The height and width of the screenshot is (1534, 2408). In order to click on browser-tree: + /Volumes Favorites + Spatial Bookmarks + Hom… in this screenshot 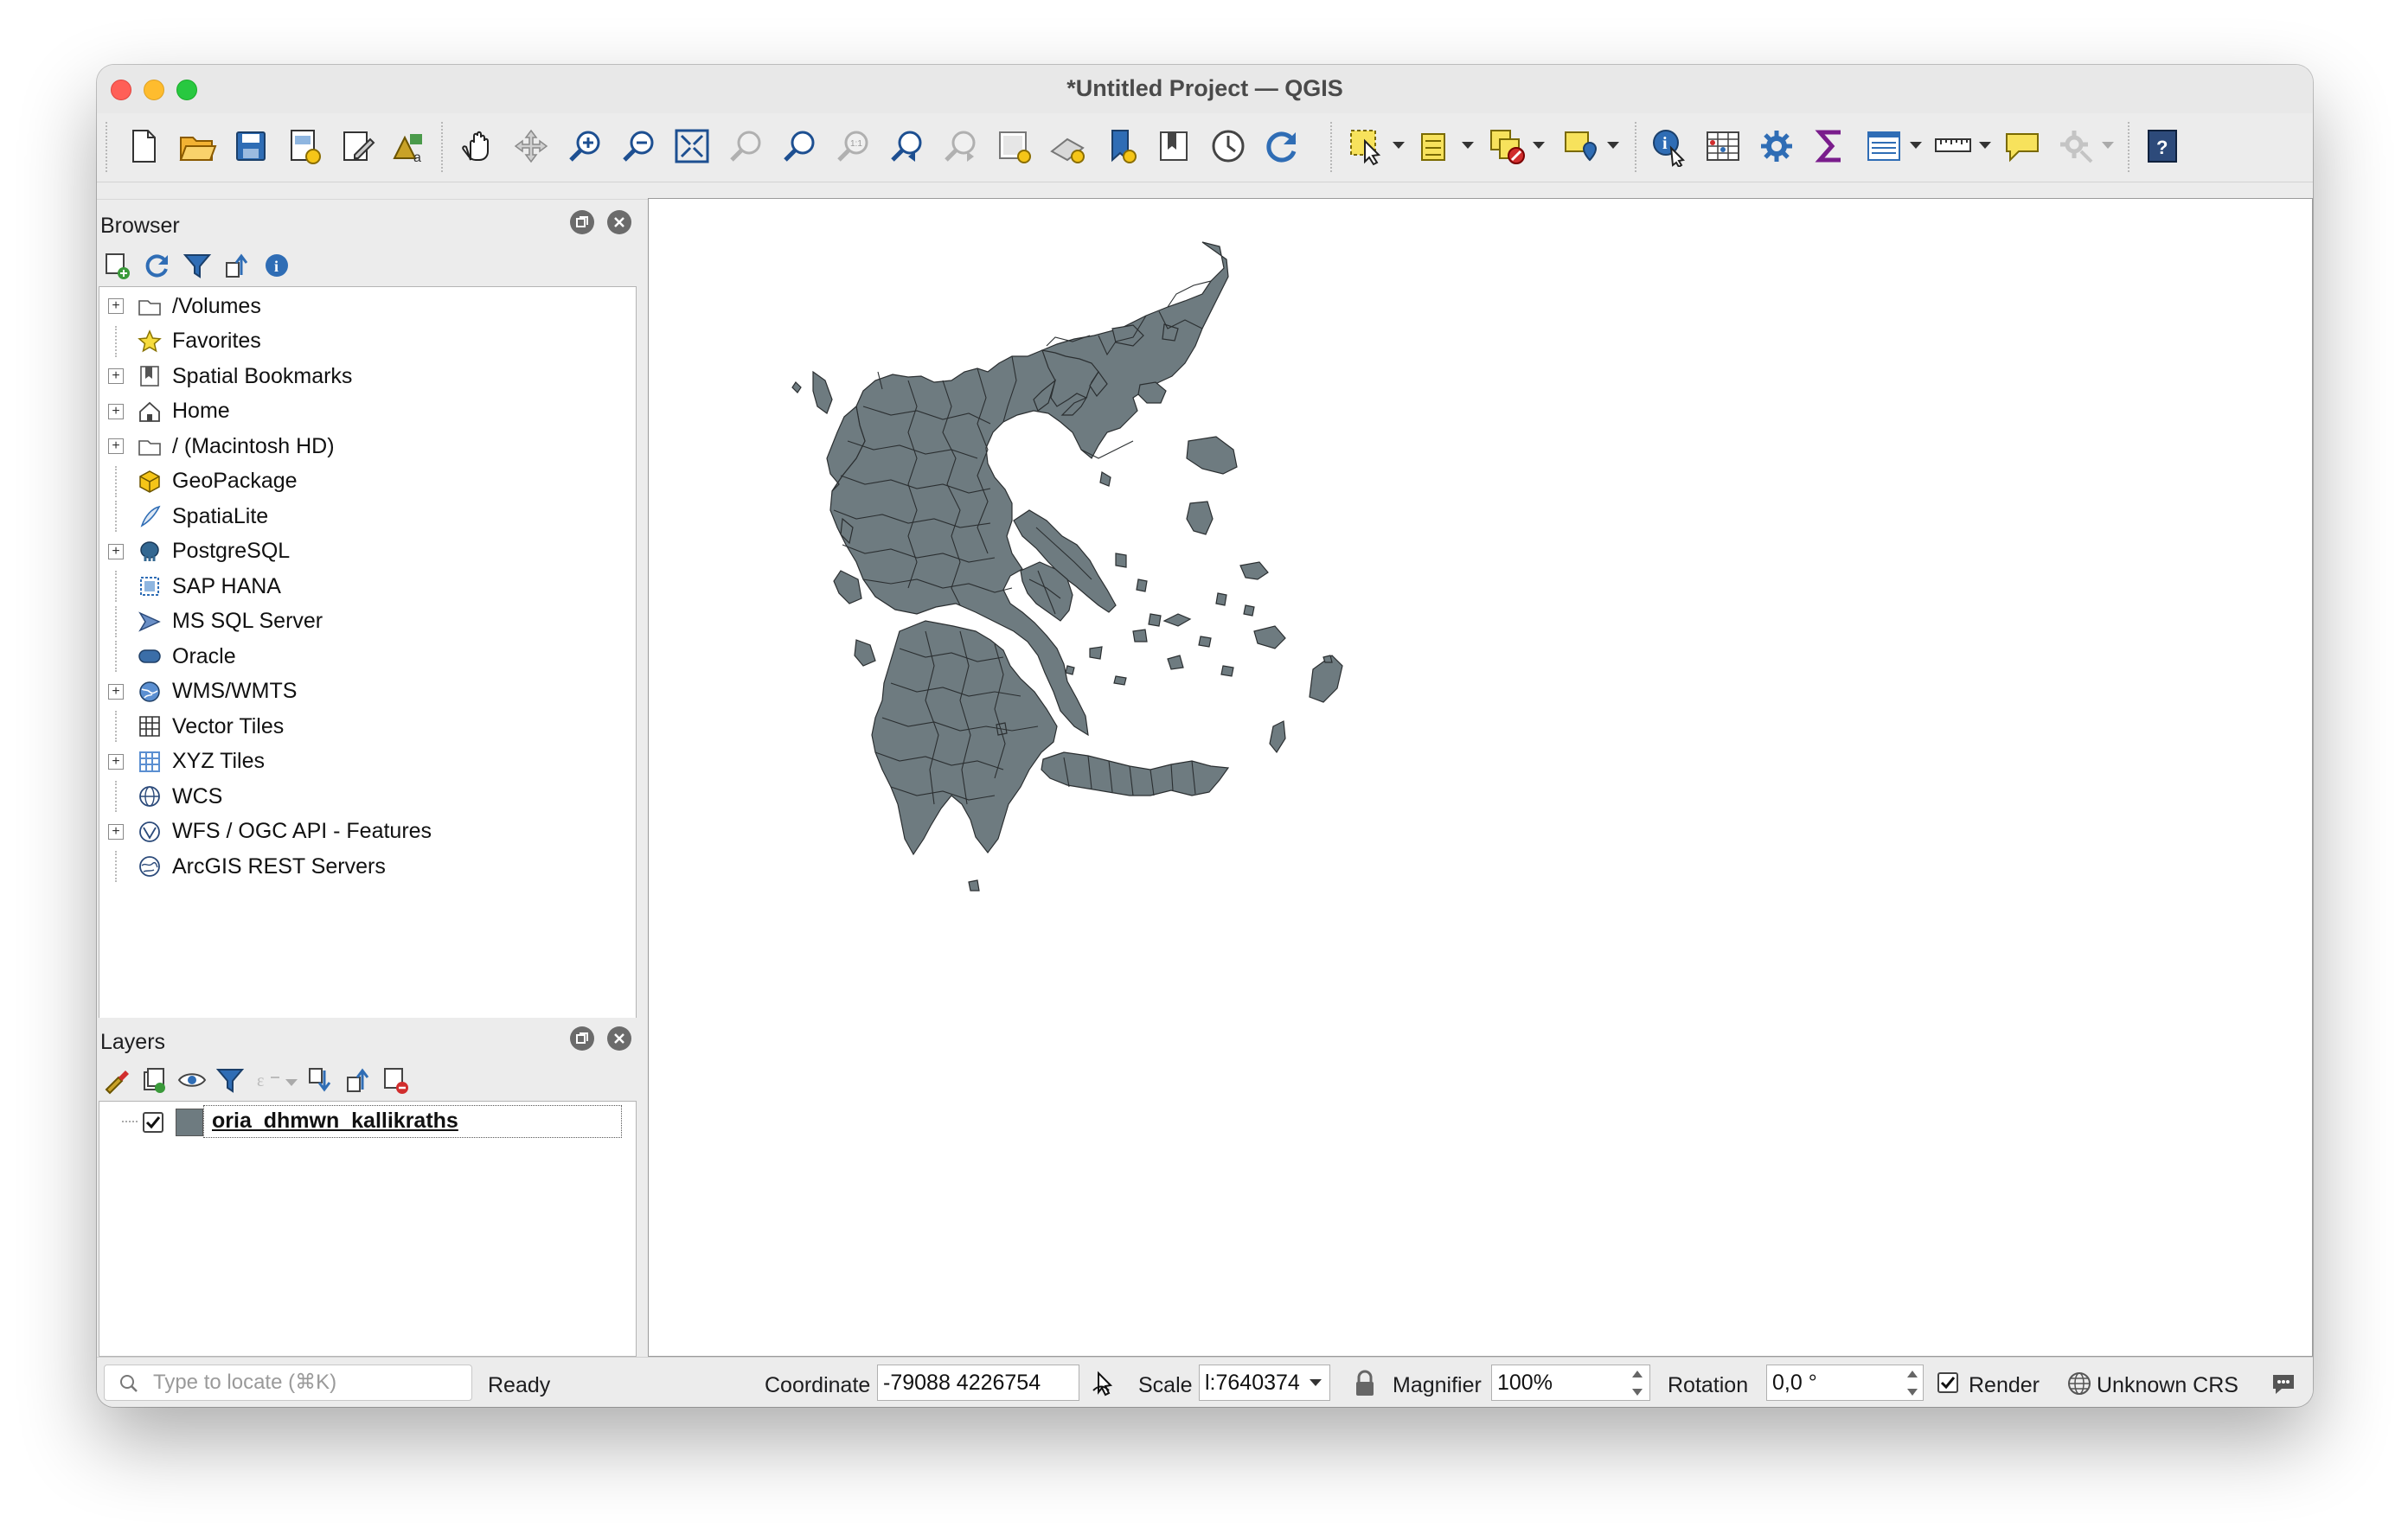, I will do `click(368, 676)`.